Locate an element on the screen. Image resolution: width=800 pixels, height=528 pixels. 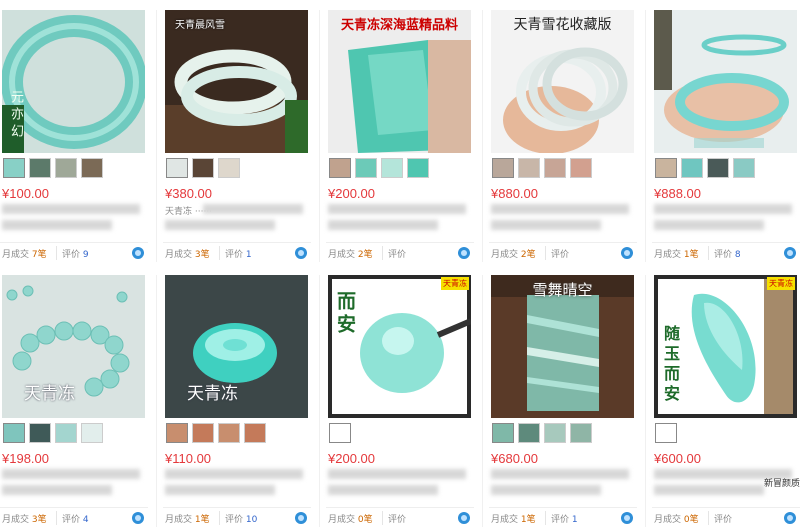
product-card: 天青冻 ¥110.00 月成交 1笔 评价 10 is located at coordinates (241, 401).